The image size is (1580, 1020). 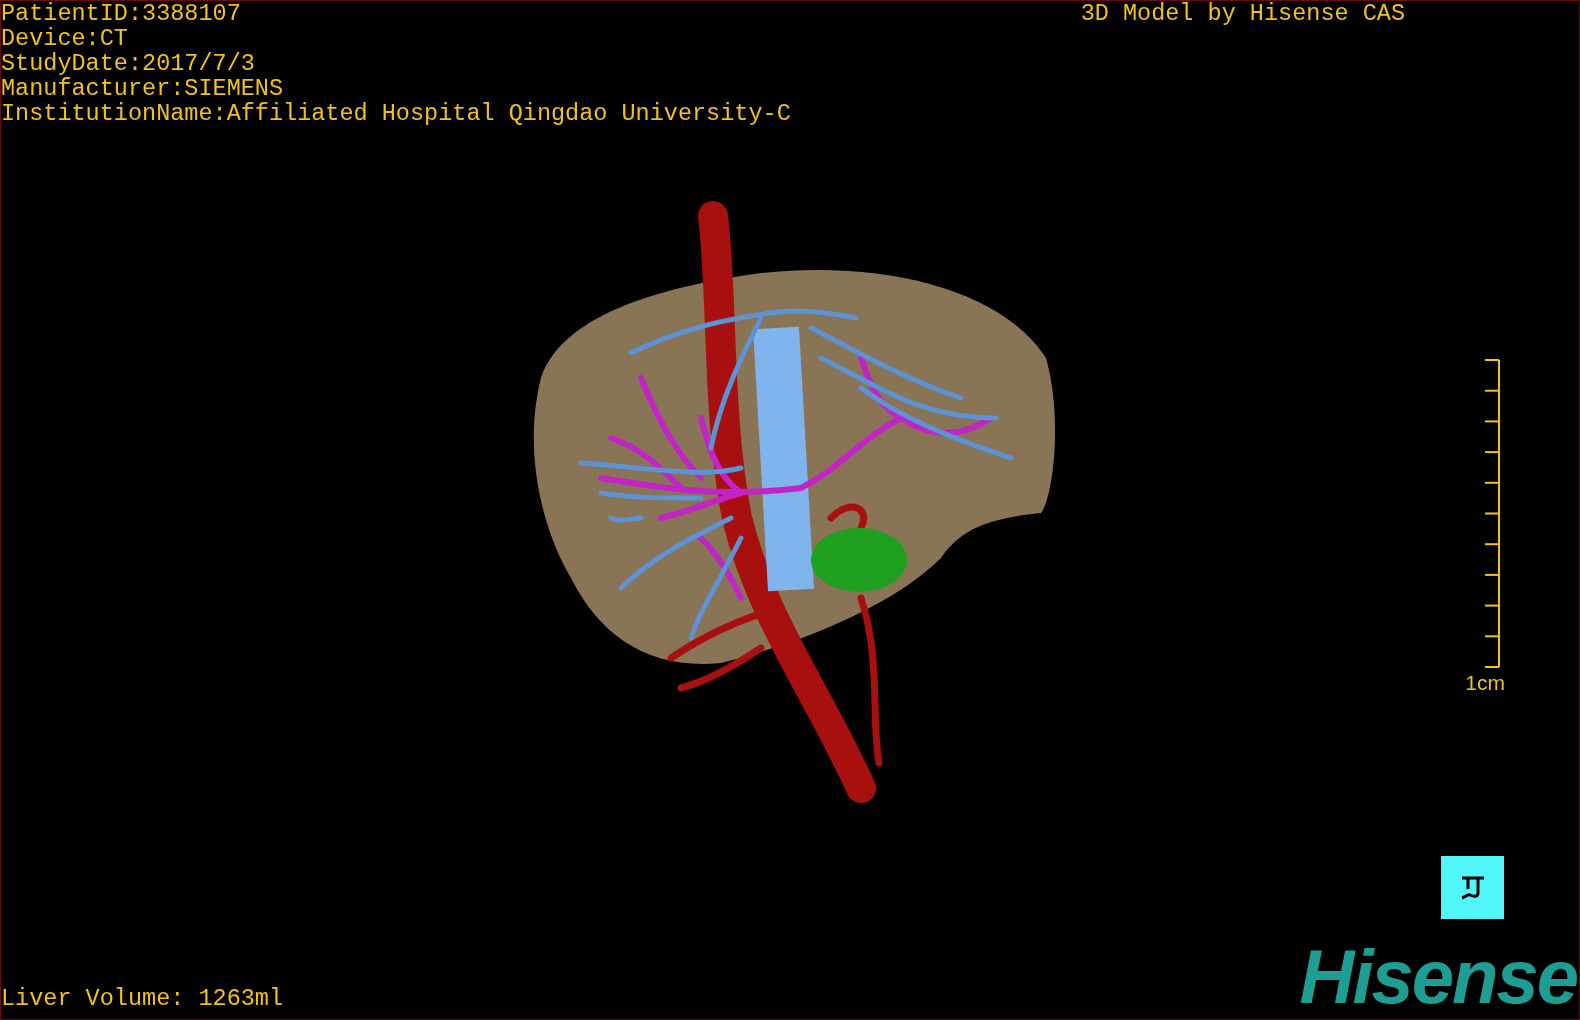 I want to click on scale-label: 1cm, so click(x=1485, y=683).